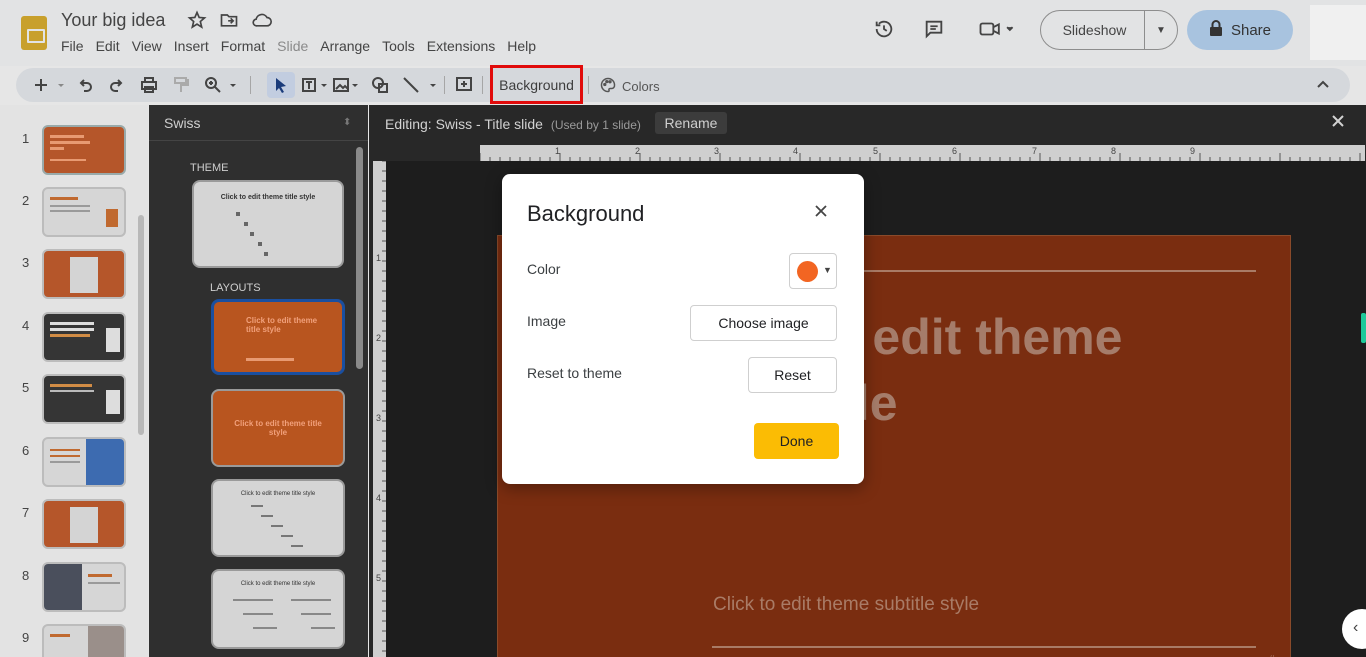 The height and width of the screenshot is (657, 1366). What do you see at coordinates (347, 122) in the screenshot?
I see `theme-sort-icon: ⬍` at bounding box center [347, 122].